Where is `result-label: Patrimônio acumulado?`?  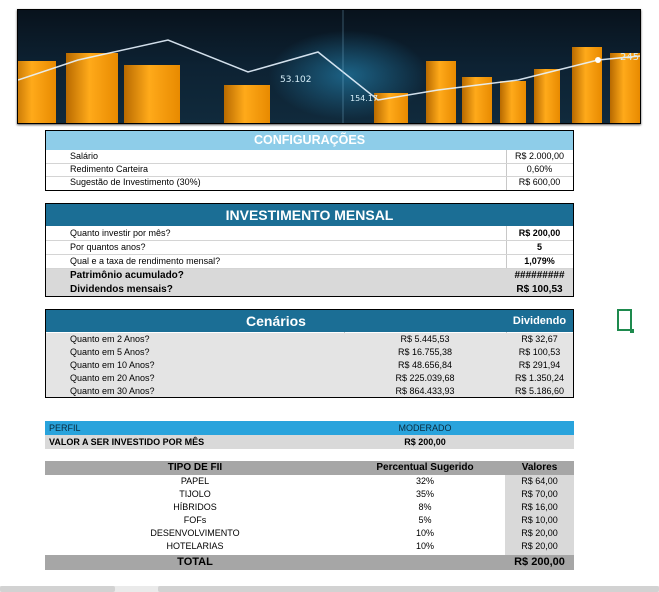
result-label: Patrimônio acumulado? is located at coordinates (127, 275).